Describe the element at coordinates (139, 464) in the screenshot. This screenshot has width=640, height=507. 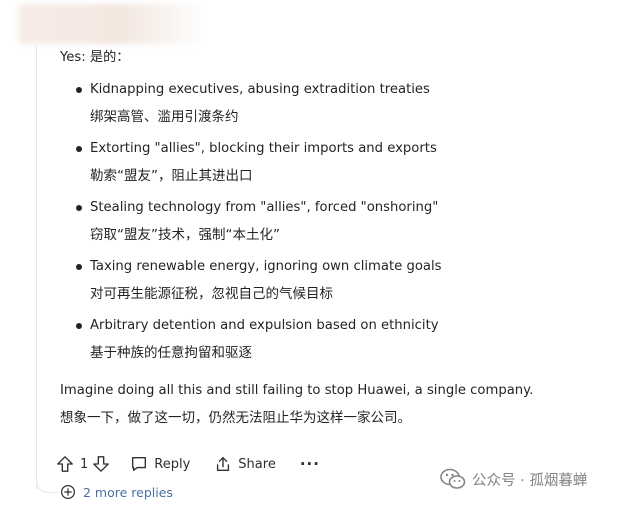
I see `comment-bubble-icon` at that location.